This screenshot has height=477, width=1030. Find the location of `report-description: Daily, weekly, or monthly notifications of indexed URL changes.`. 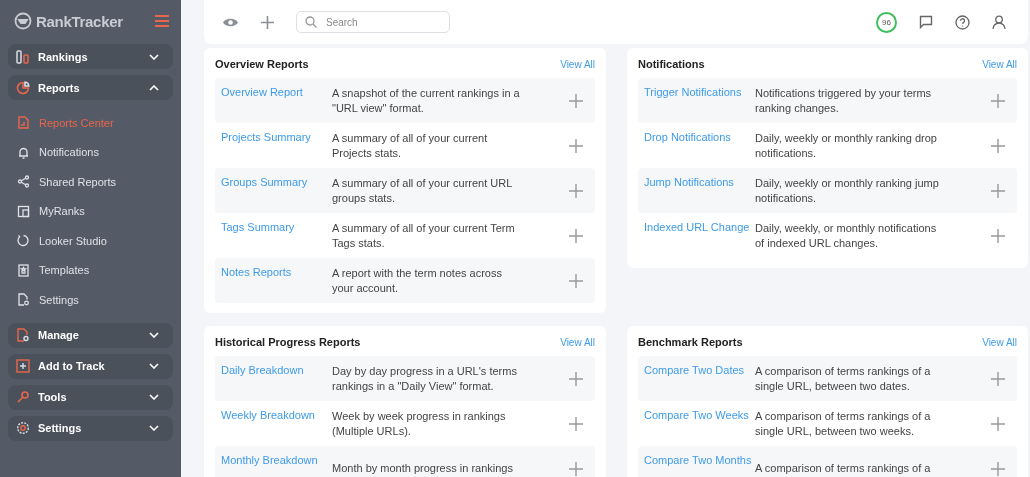

report-description: Daily, weekly, or monthly notifications of indexed URL changes. is located at coordinates (846, 235).